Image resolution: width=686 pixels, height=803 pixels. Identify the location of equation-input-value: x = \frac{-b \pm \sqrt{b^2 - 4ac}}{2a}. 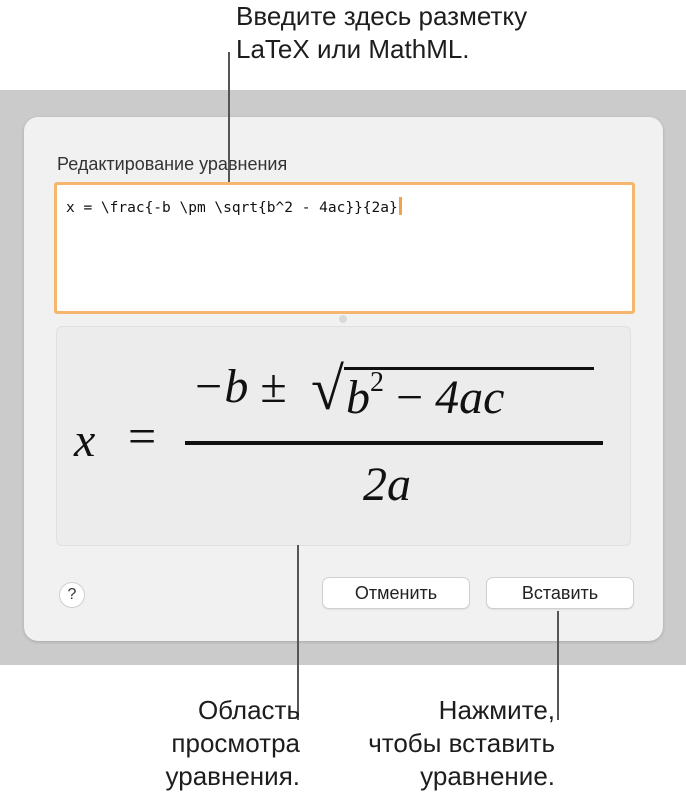
(232, 208).